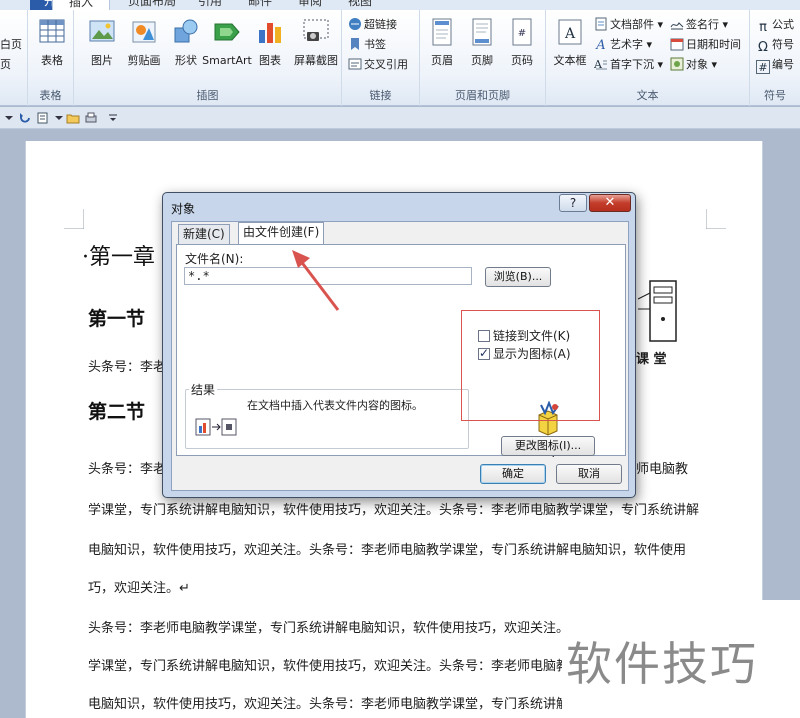 The height and width of the screenshot is (718, 800). Describe the element at coordinates (532, 354) in the screenshot. I see `display-as-icon-label: 显示为图标(A)` at that location.